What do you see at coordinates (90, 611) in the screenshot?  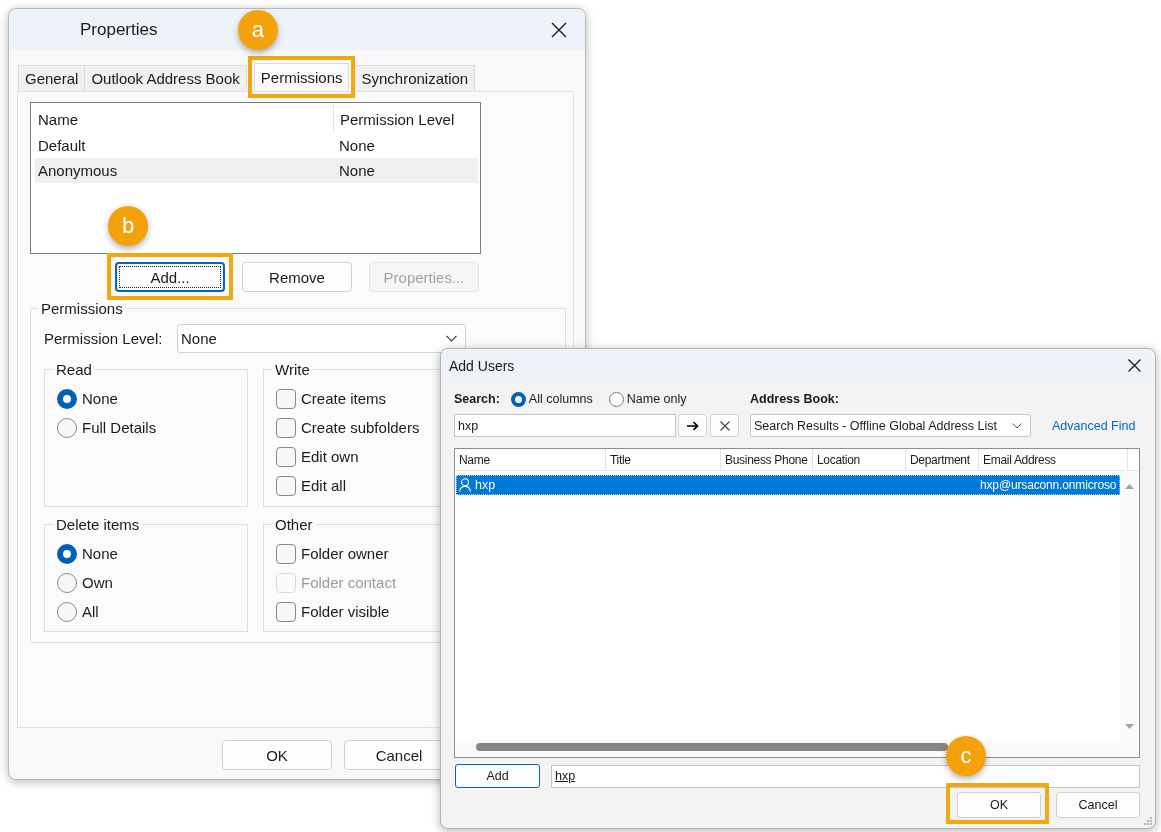 I see `option-label: All` at bounding box center [90, 611].